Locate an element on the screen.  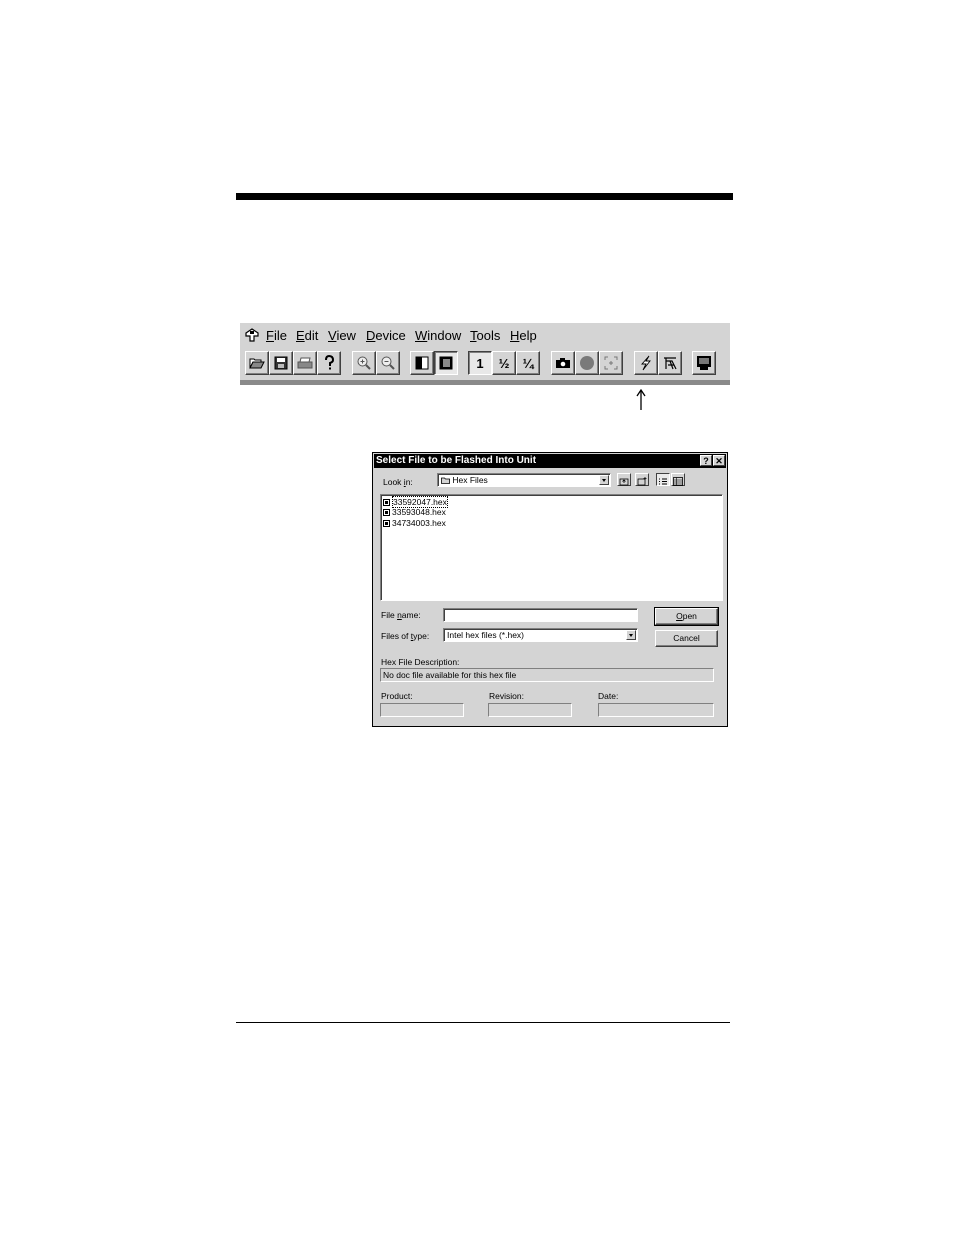
monitor-icon is located at coordinates (704, 363).